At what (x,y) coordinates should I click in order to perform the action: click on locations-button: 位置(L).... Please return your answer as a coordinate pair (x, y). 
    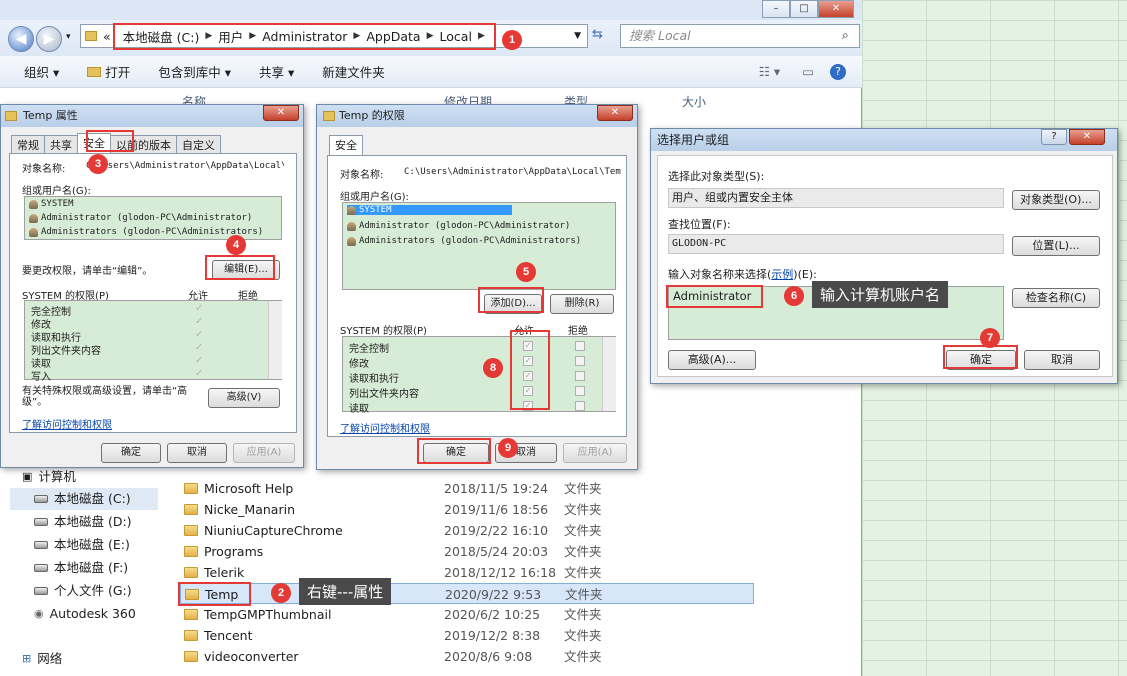
    Looking at the image, I should click on (1056, 246).